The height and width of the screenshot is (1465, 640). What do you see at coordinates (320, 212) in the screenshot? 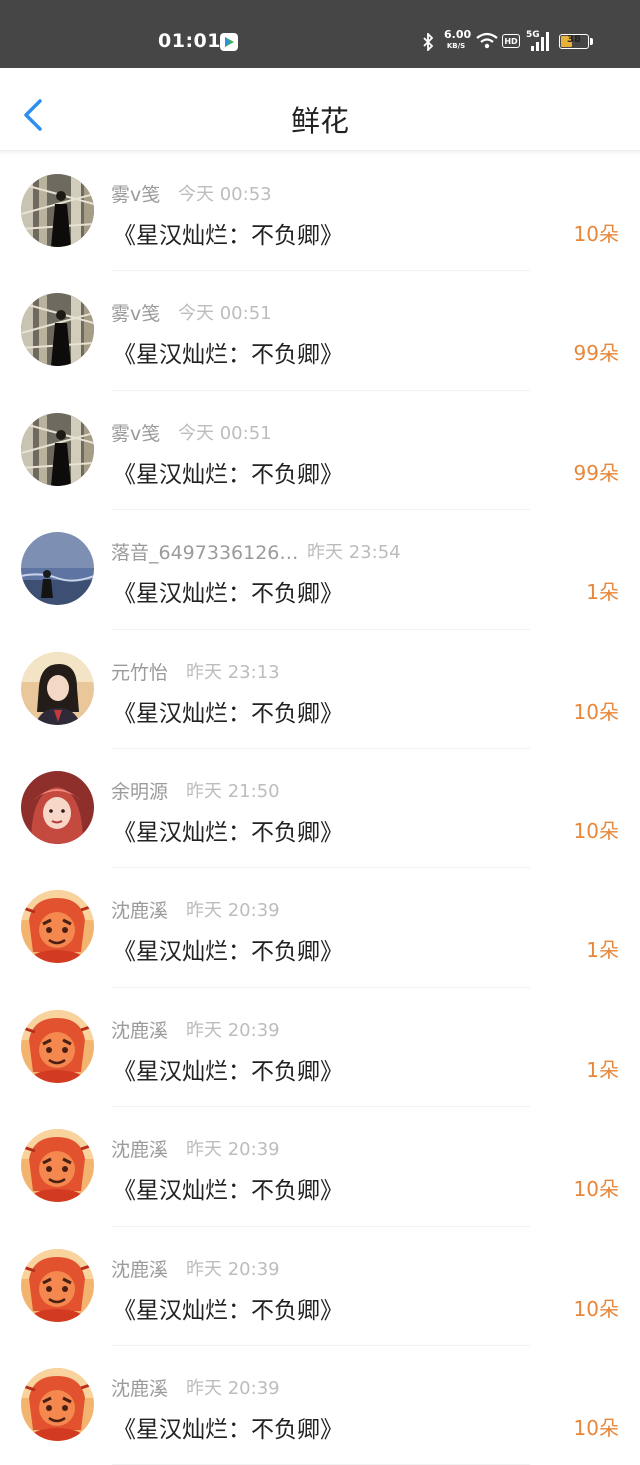
I see `list-item: 雾v笺 今天 00:53 《星汉灿烂：不负卿》 10朵` at bounding box center [320, 212].